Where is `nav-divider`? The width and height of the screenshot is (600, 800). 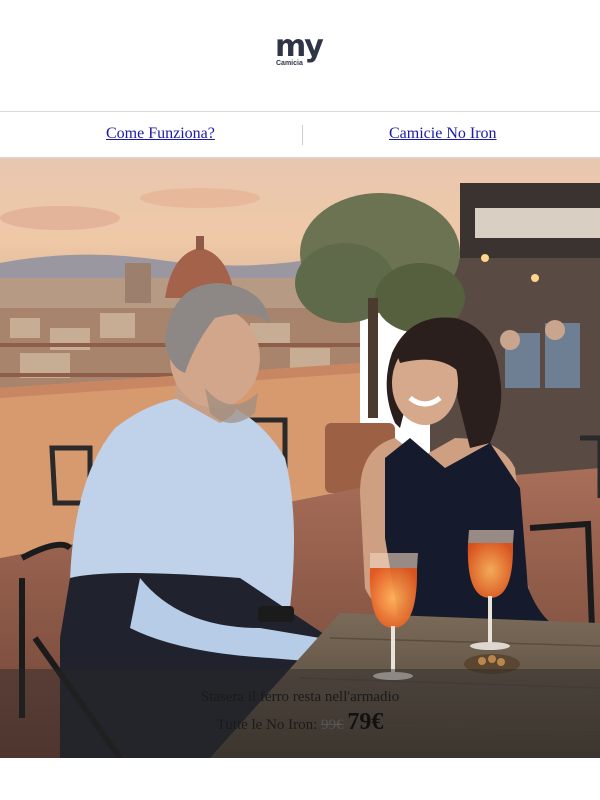 nav-divider is located at coordinates (302, 135).